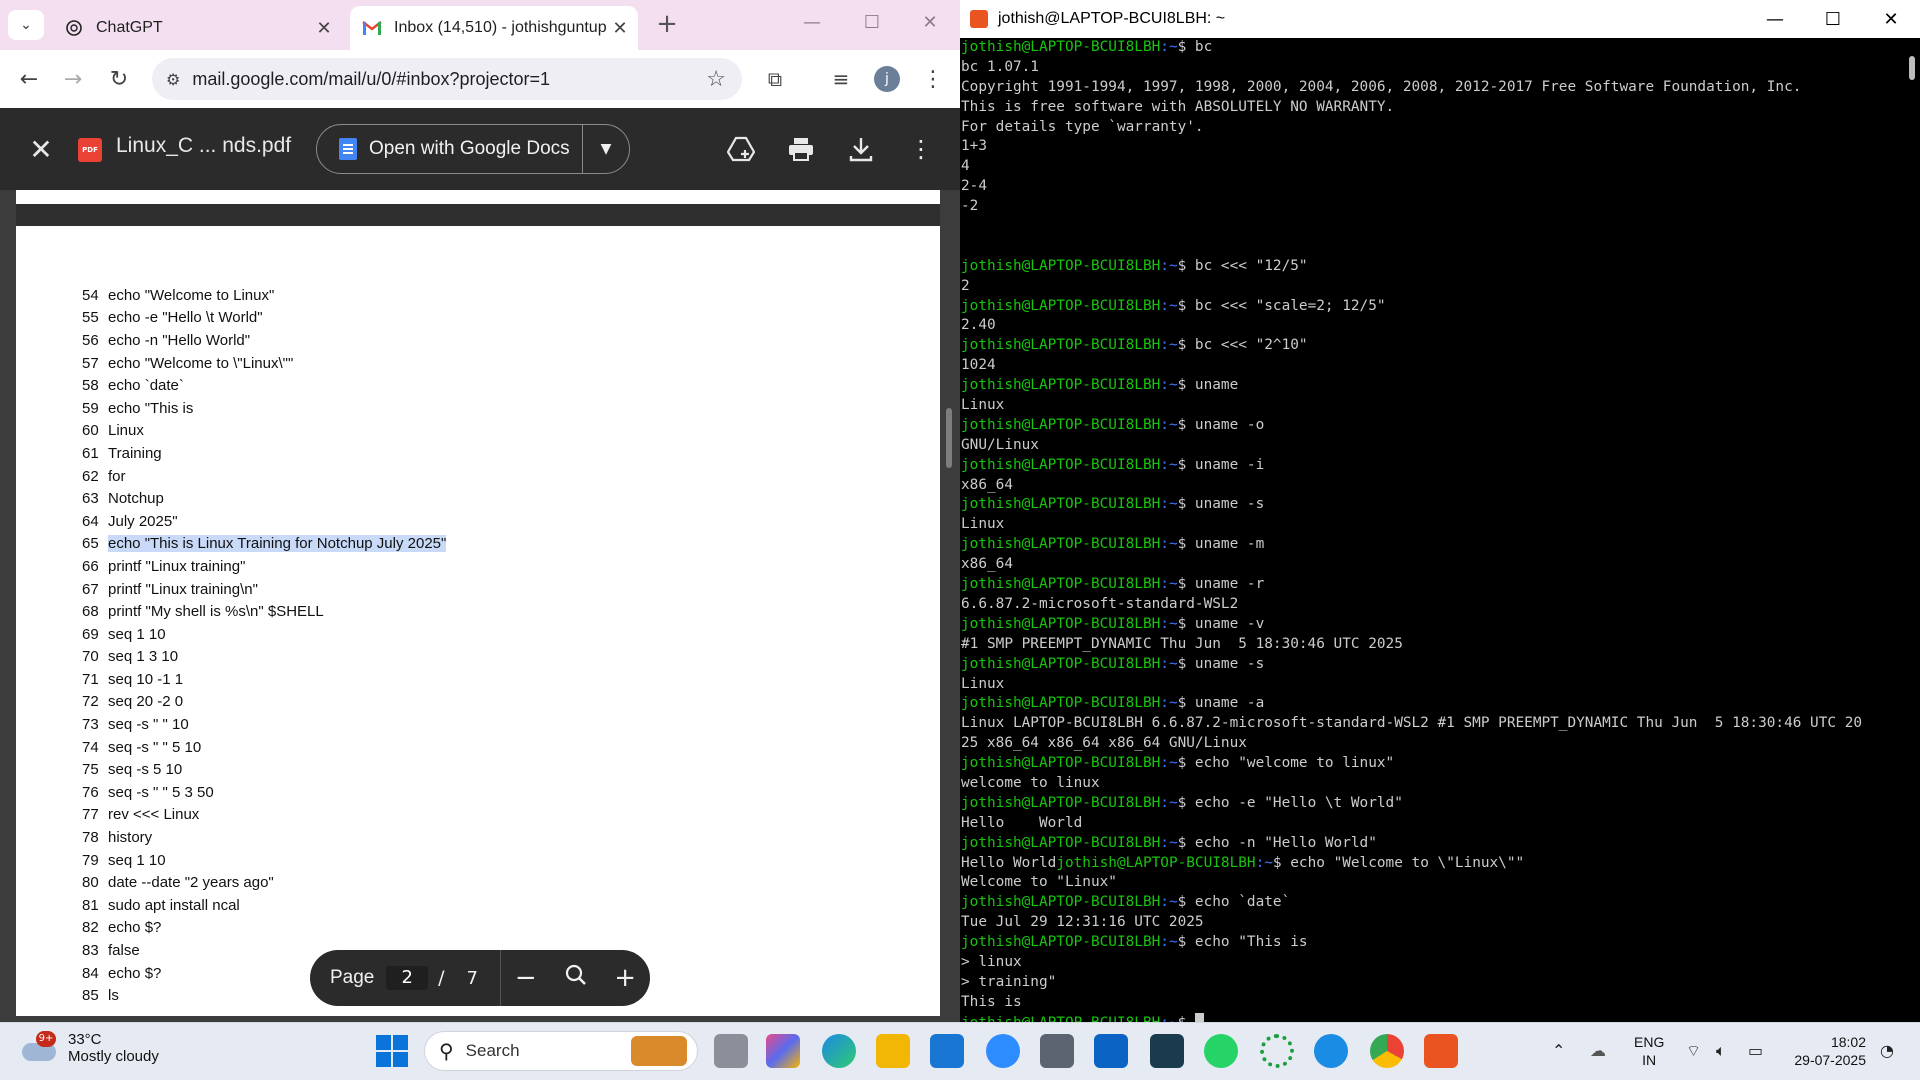 The height and width of the screenshot is (1080, 1920). Describe the element at coordinates (801, 149) in the screenshot. I see `print-icon` at that location.